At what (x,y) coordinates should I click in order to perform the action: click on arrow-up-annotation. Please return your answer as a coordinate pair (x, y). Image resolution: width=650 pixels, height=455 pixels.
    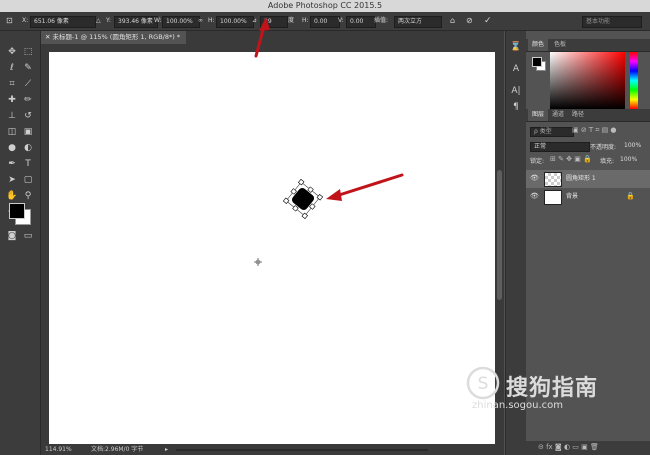
    Looking at the image, I should click on (262, 37).